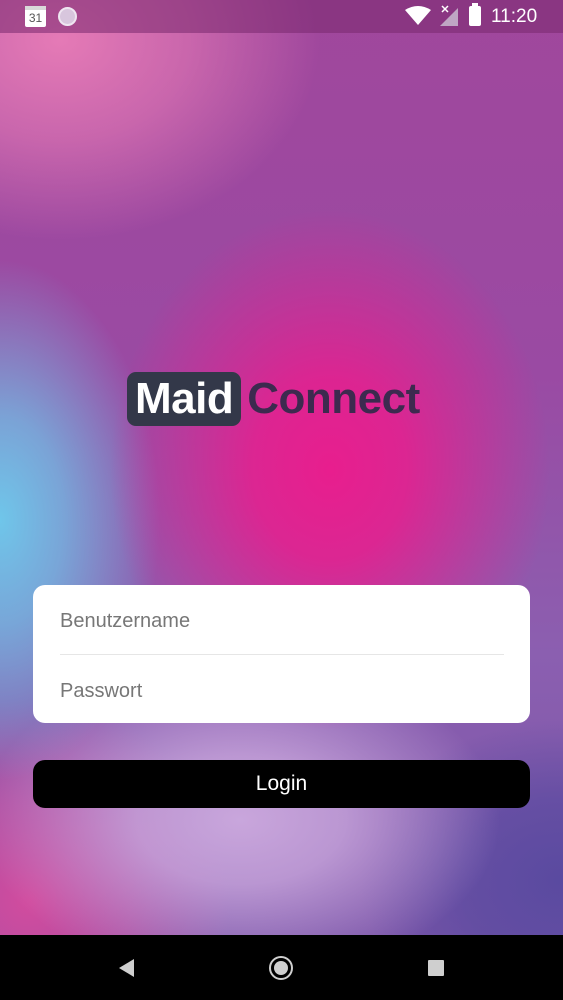 Image resolution: width=563 pixels, height=1000 pixels. Describe the element at coordinates (184, 399) in the screenshot. I see `logo-maid: Maid` at that location.